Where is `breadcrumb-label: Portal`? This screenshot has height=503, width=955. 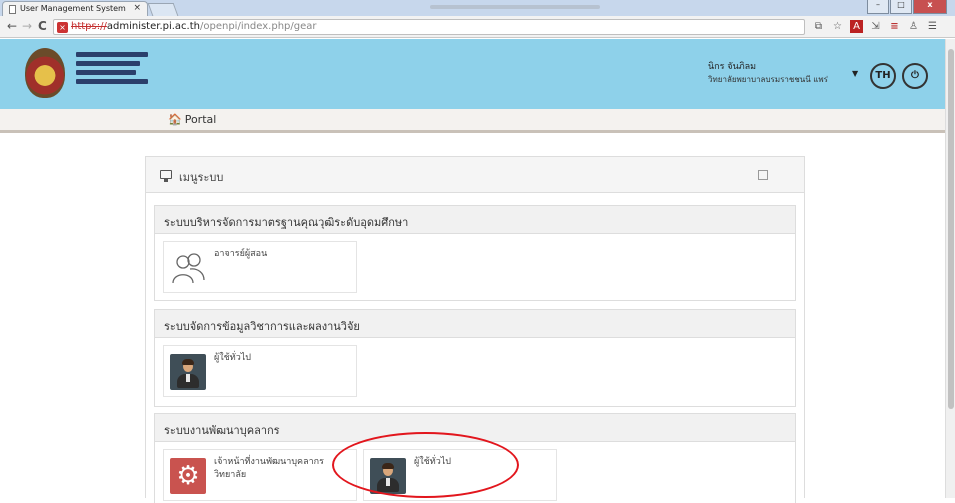
breadcrumb-label: Portal is located at coordinates (200, 119).